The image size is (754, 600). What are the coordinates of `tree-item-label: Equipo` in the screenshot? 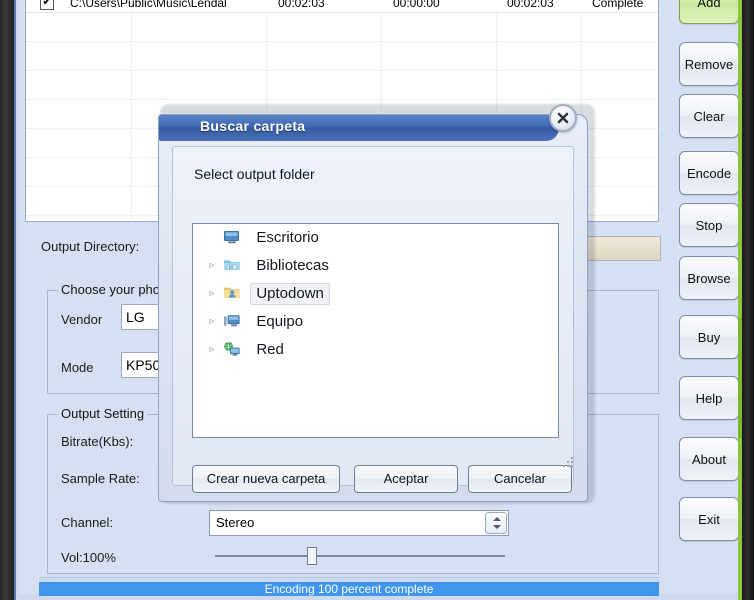 It's located at (280, 322).